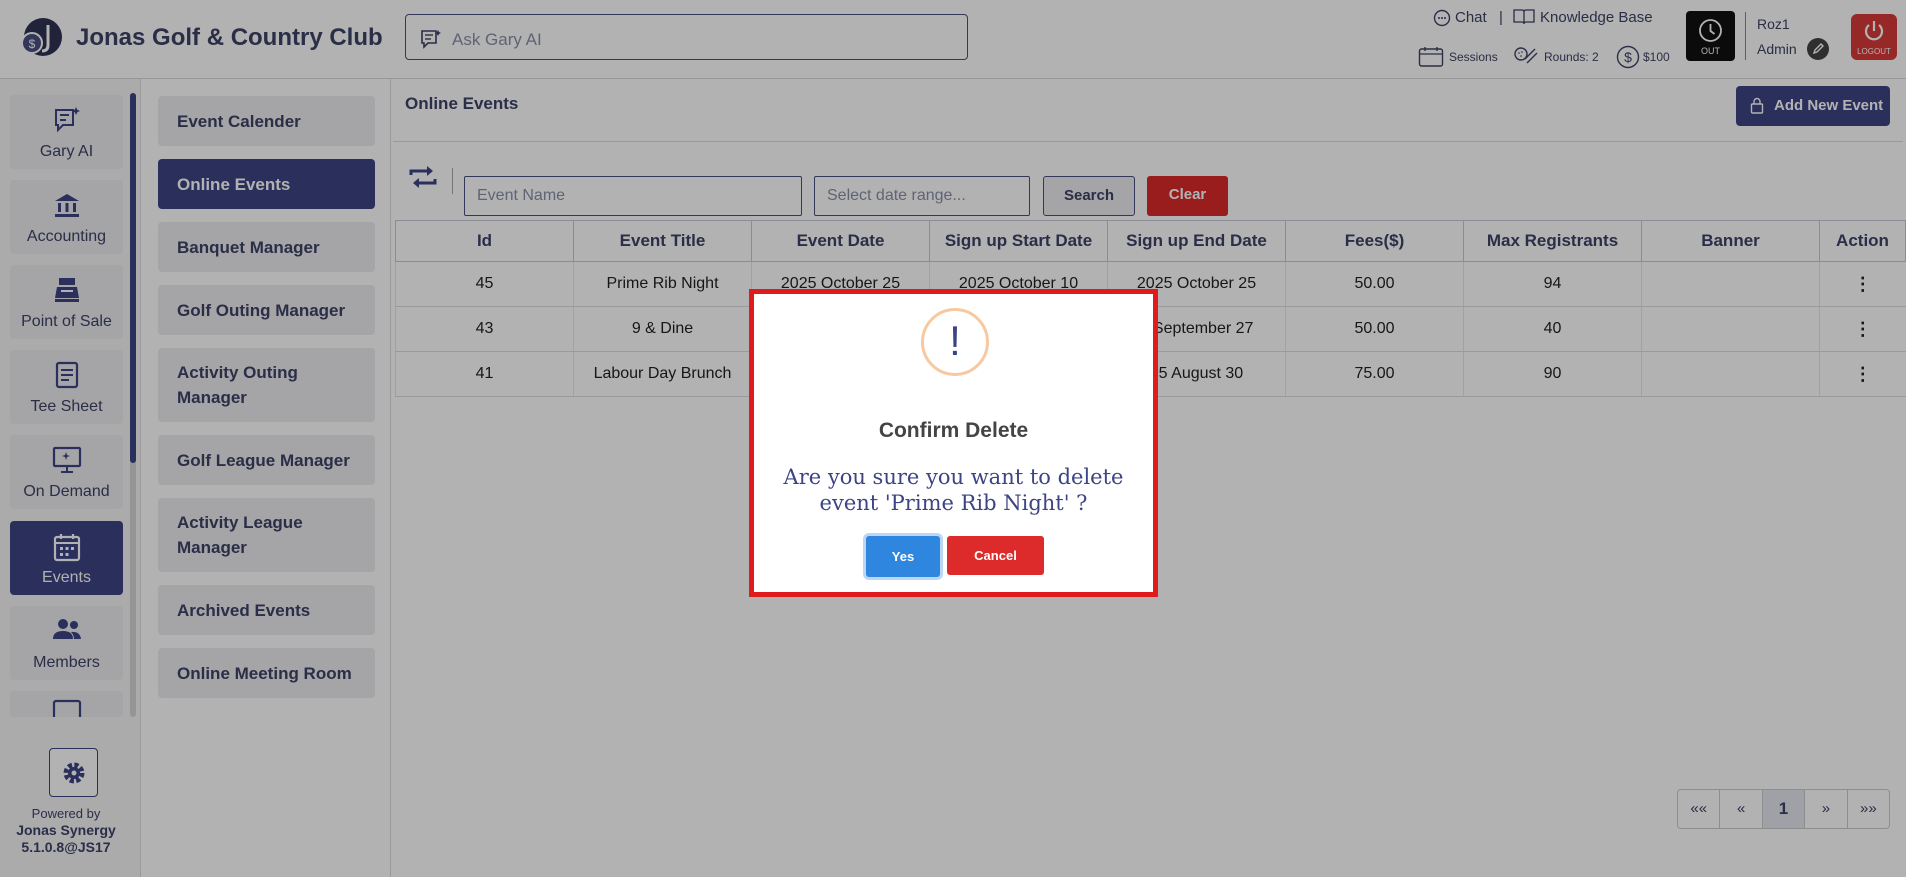 This screenshot has height=877, width=1906. What do you see at coordinates (953, 430) in the screenshot?
I see `dialog-title: Confirm Delete` at bounding box center [953, 430].